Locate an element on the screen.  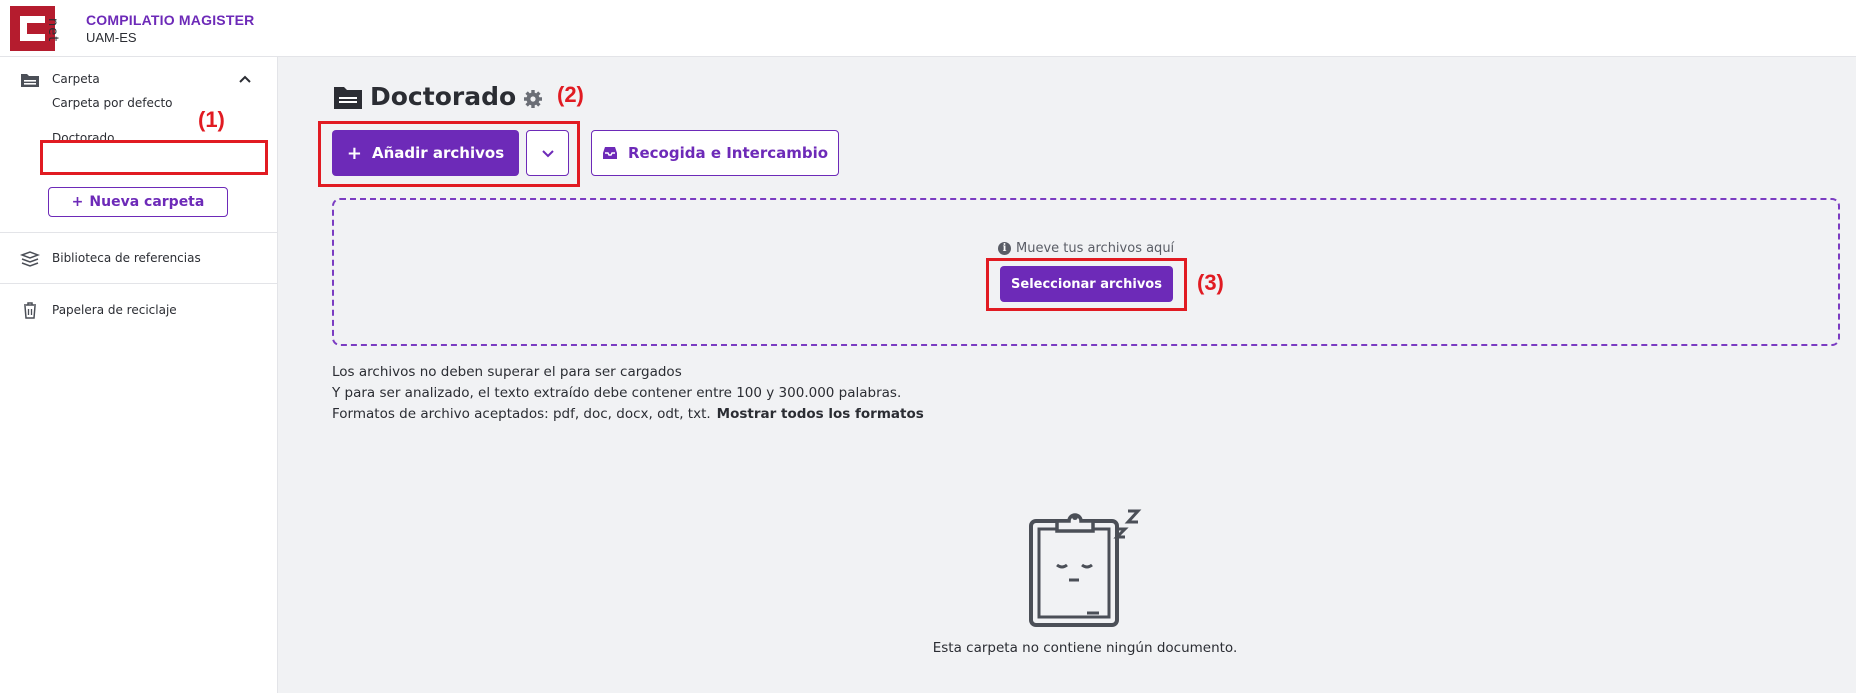
add-files-dropdown-button is located at coordinates (547, 153).